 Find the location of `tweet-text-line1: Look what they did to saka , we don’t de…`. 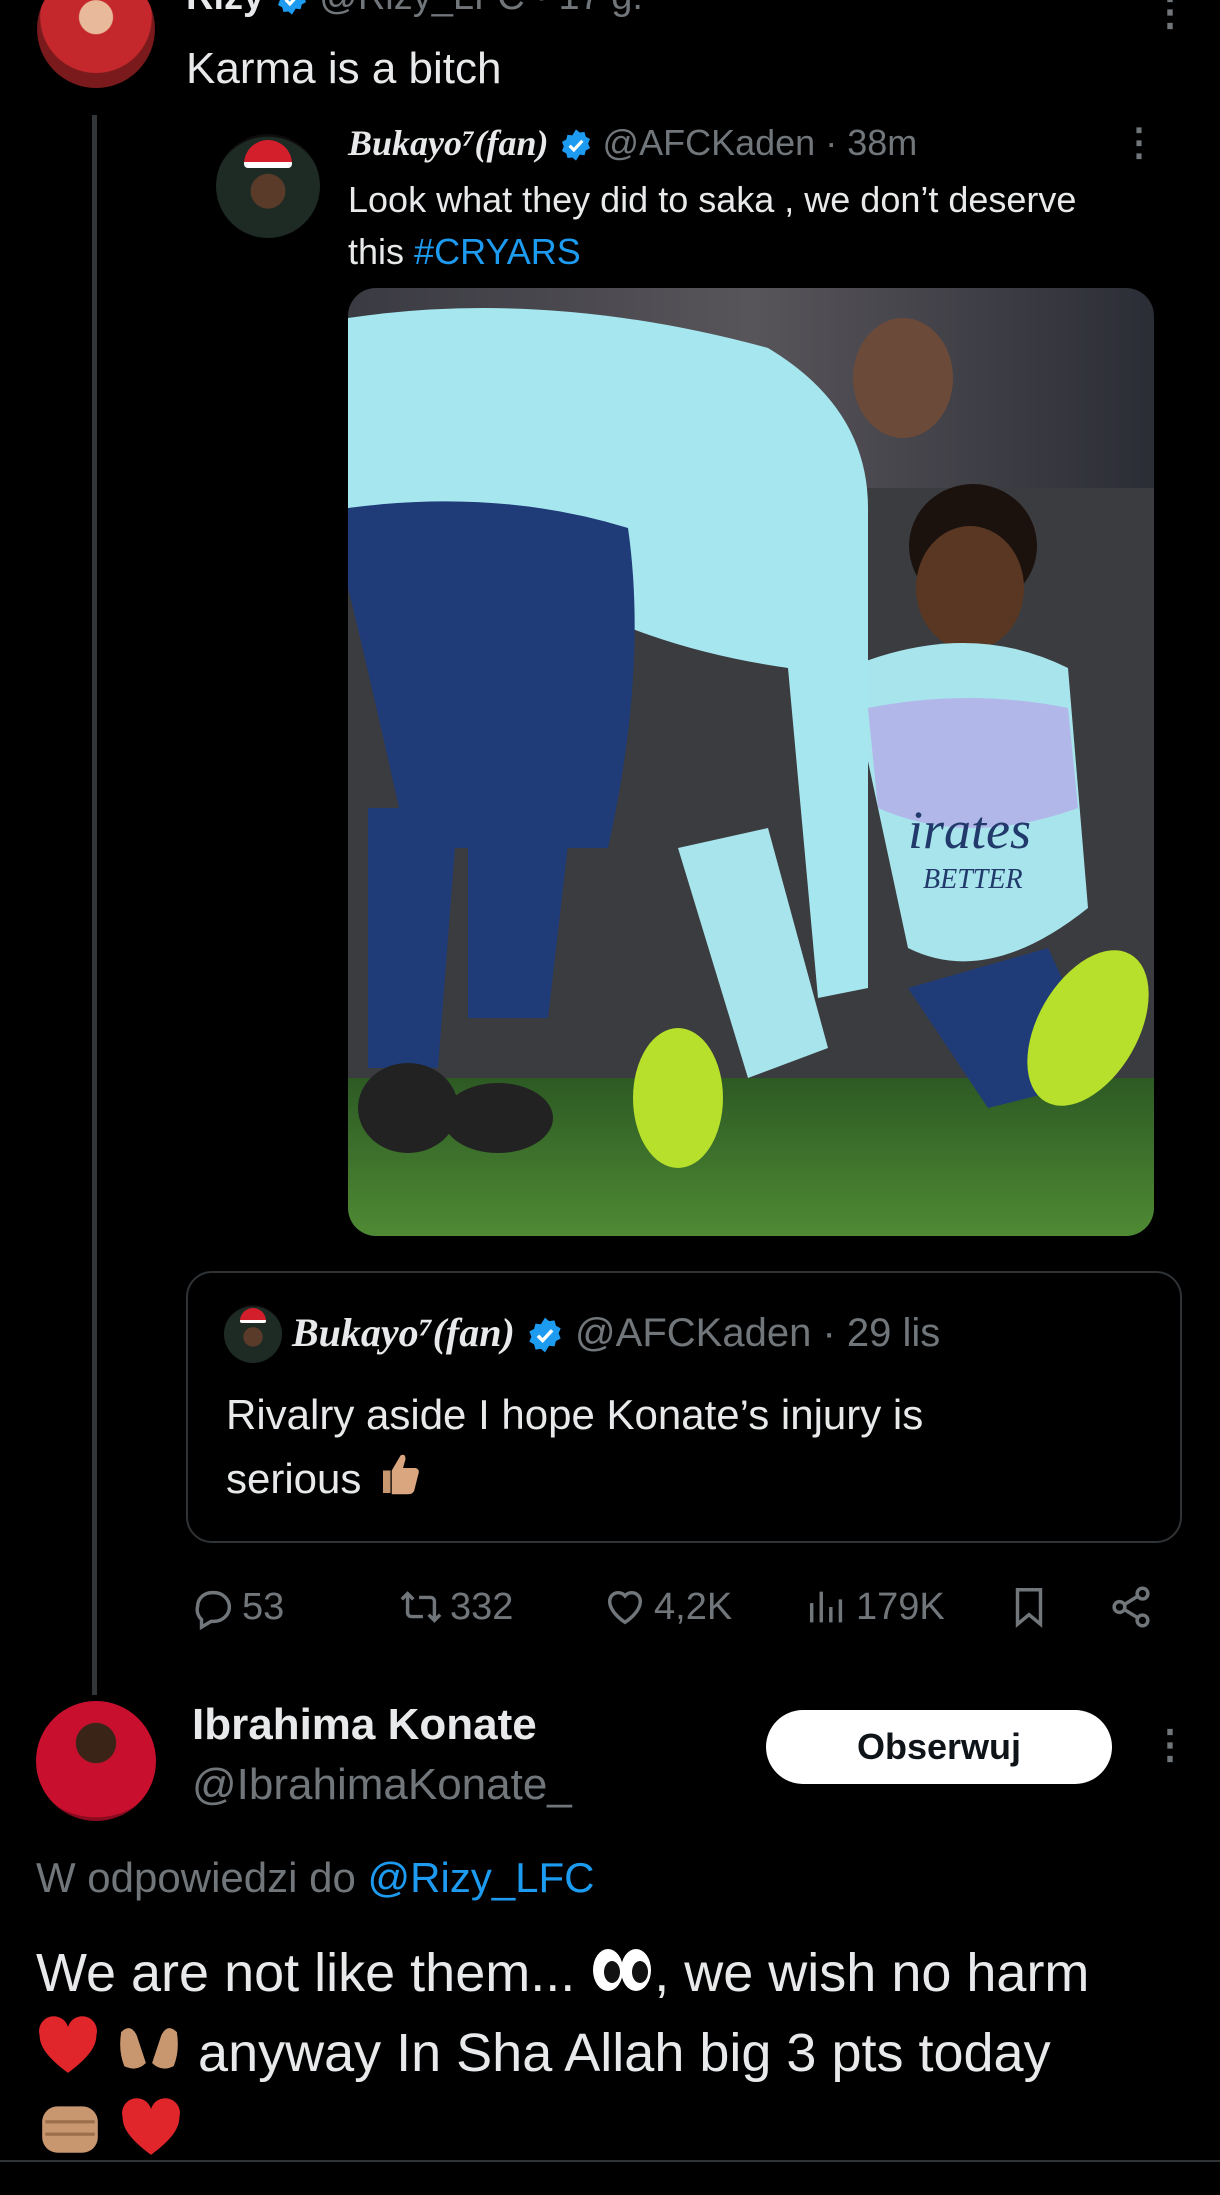

tweet-text-line1: Look what they did to saka , we don’t de… is located at coordinates (712, 199).